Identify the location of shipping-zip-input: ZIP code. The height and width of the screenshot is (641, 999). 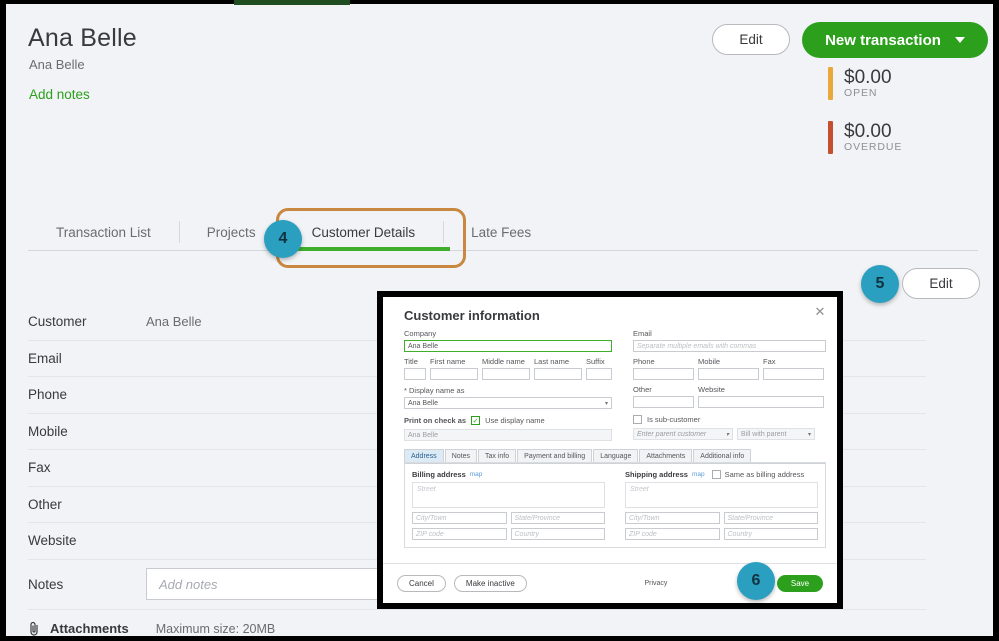
(672, 534).